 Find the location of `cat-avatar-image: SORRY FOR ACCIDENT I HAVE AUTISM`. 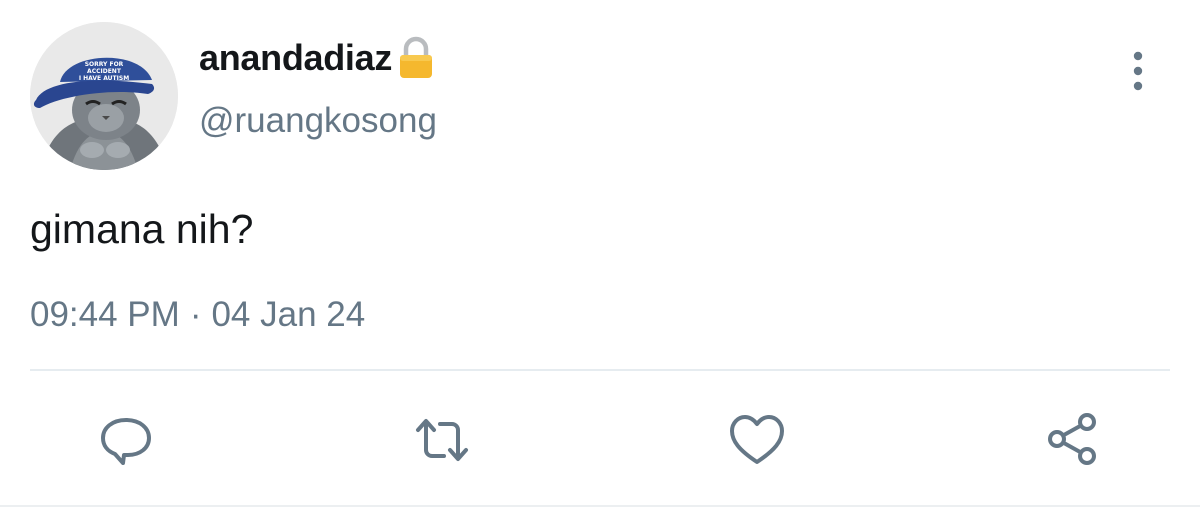

cat-avatar-image: SORRY FOR ACCIDENT I HAVE AUTISM is located at coordinates (104, 96).